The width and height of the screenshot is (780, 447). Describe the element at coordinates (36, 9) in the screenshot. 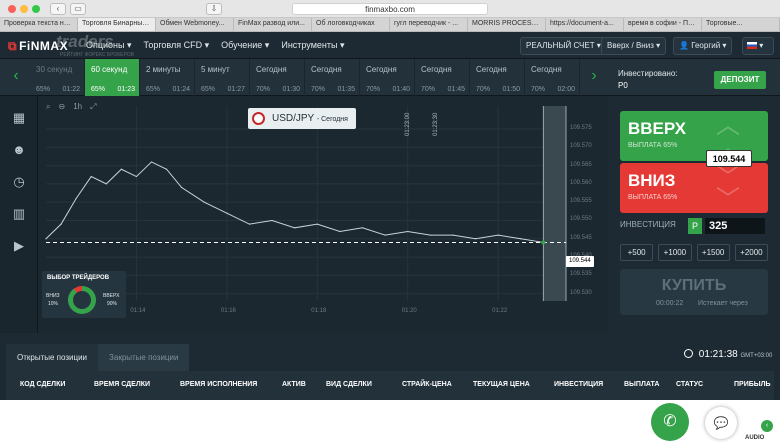

I see `maximize-window-icon` at that location.